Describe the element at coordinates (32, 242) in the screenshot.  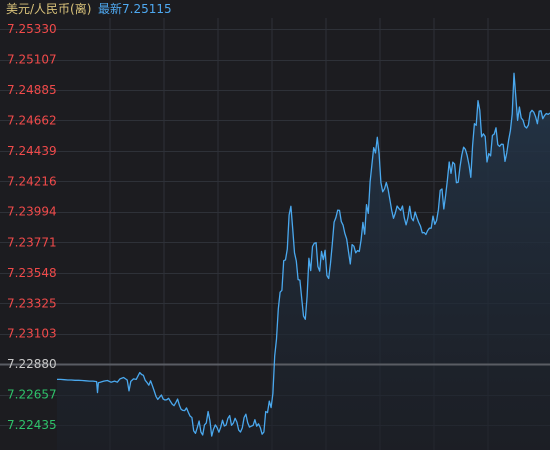
I see `y-tick-label-7: 7.23771` at that location.